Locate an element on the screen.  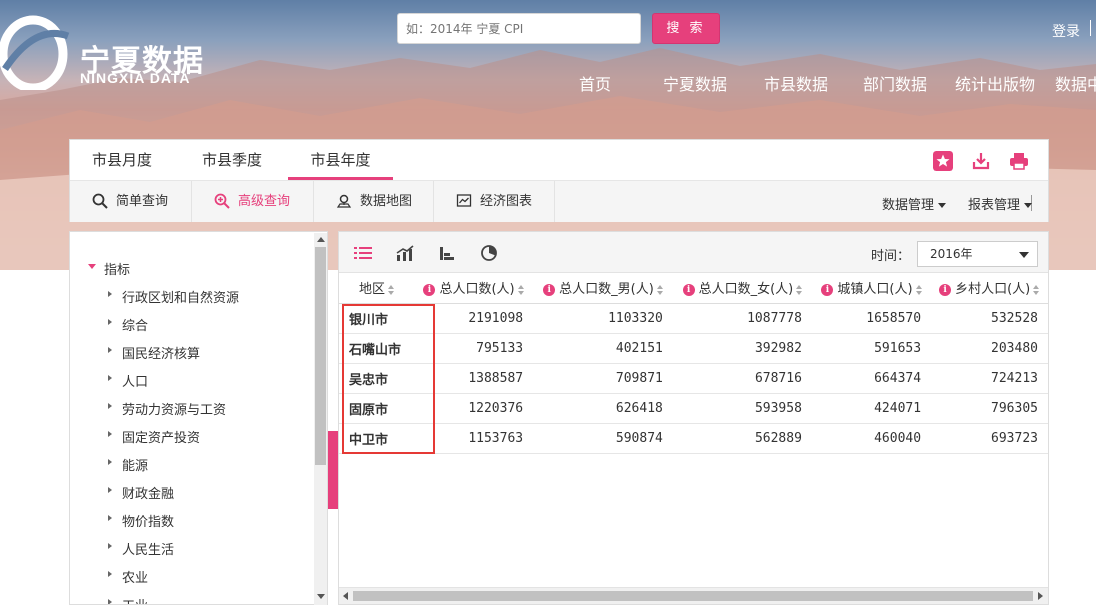
bar-chart-icon is located at coordinates (447, 253).